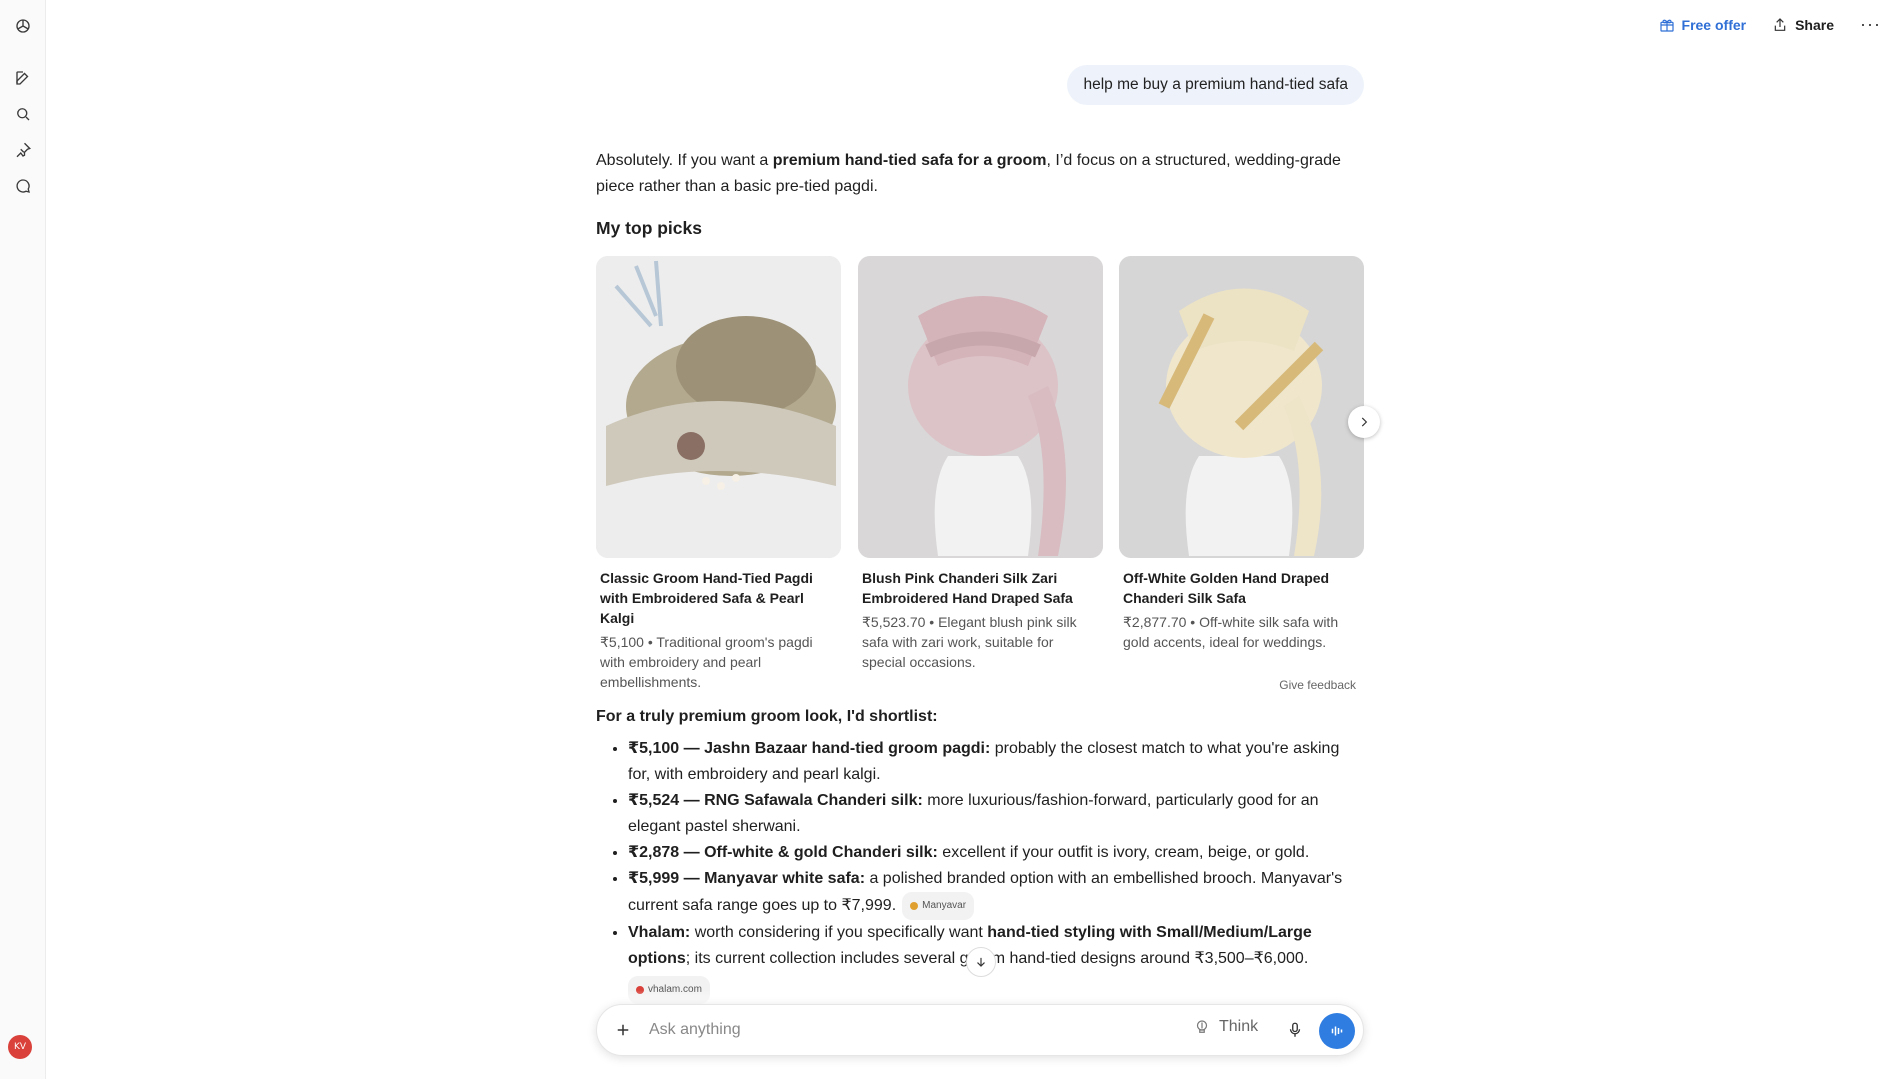 Image resolution: width=1897 pixels, height=1079 pixels. I want to click on scroll-to-bottom-button, so click(981, 962).